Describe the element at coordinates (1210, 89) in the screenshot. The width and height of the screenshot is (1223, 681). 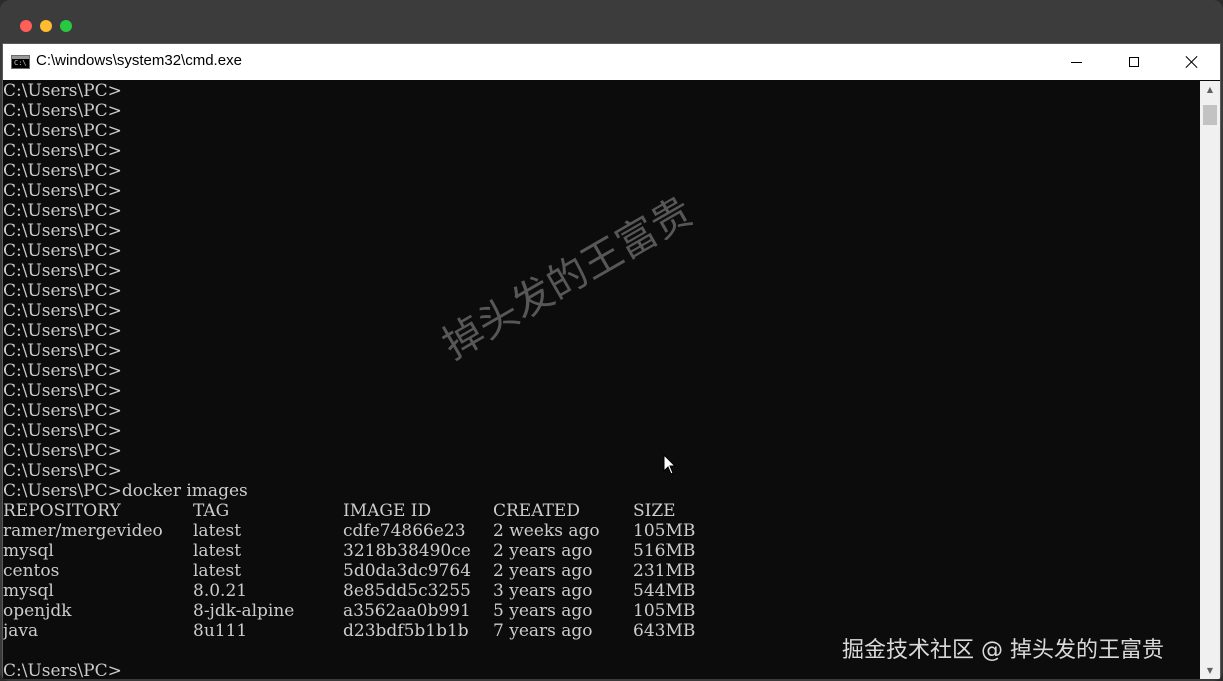
I see `scroll-up-arrow-icon: ▲` at that location.